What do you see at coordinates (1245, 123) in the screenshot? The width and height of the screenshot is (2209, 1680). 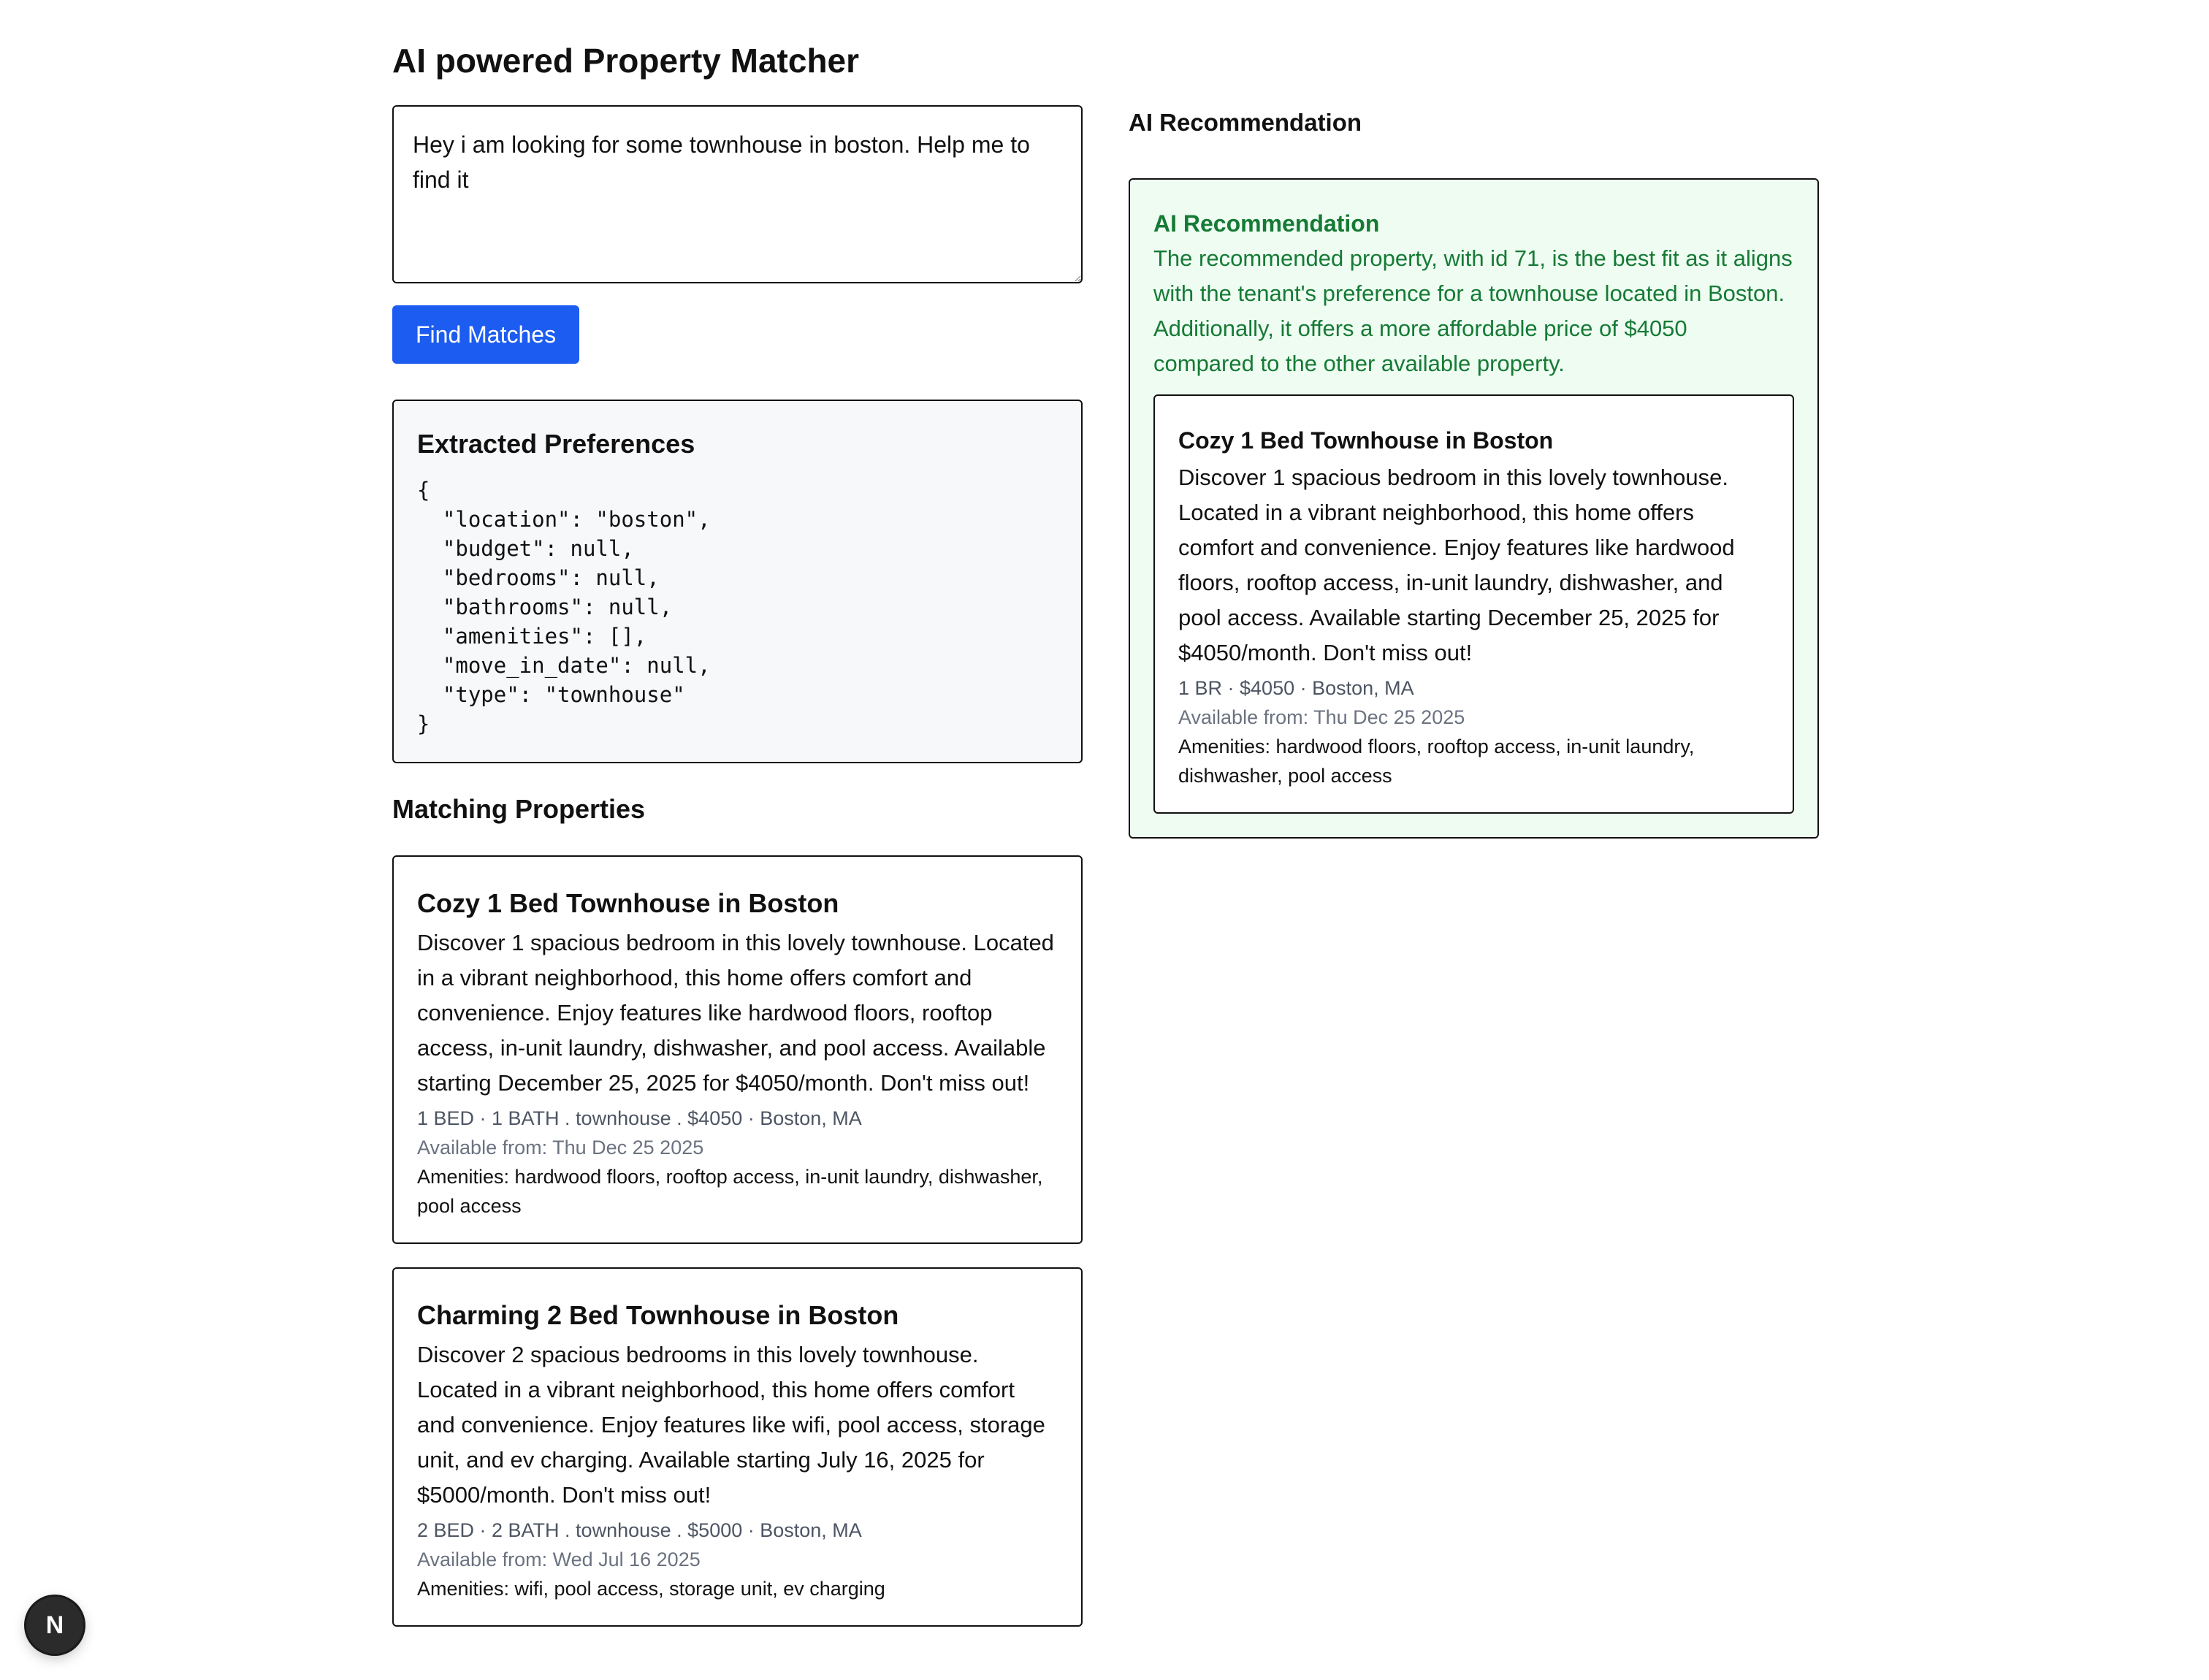 I see `ai-recommendation-heading: AI Recommendation` at bounding box center [1245, 123].